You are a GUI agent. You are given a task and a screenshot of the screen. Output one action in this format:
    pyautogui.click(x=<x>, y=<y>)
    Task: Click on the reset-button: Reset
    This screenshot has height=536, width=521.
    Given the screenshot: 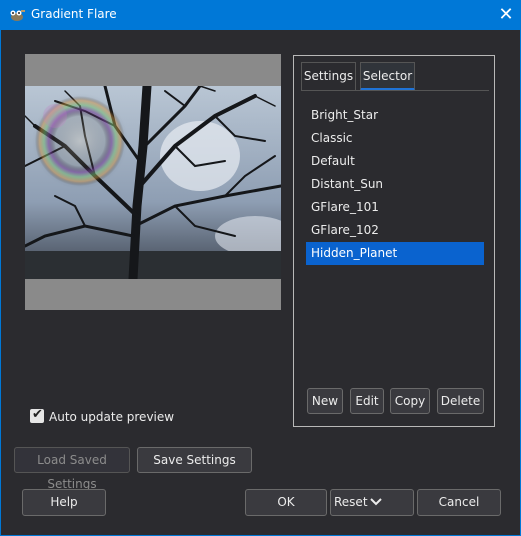 What is the action you would take?
    pyautogui.click(x=372, y=502)
    